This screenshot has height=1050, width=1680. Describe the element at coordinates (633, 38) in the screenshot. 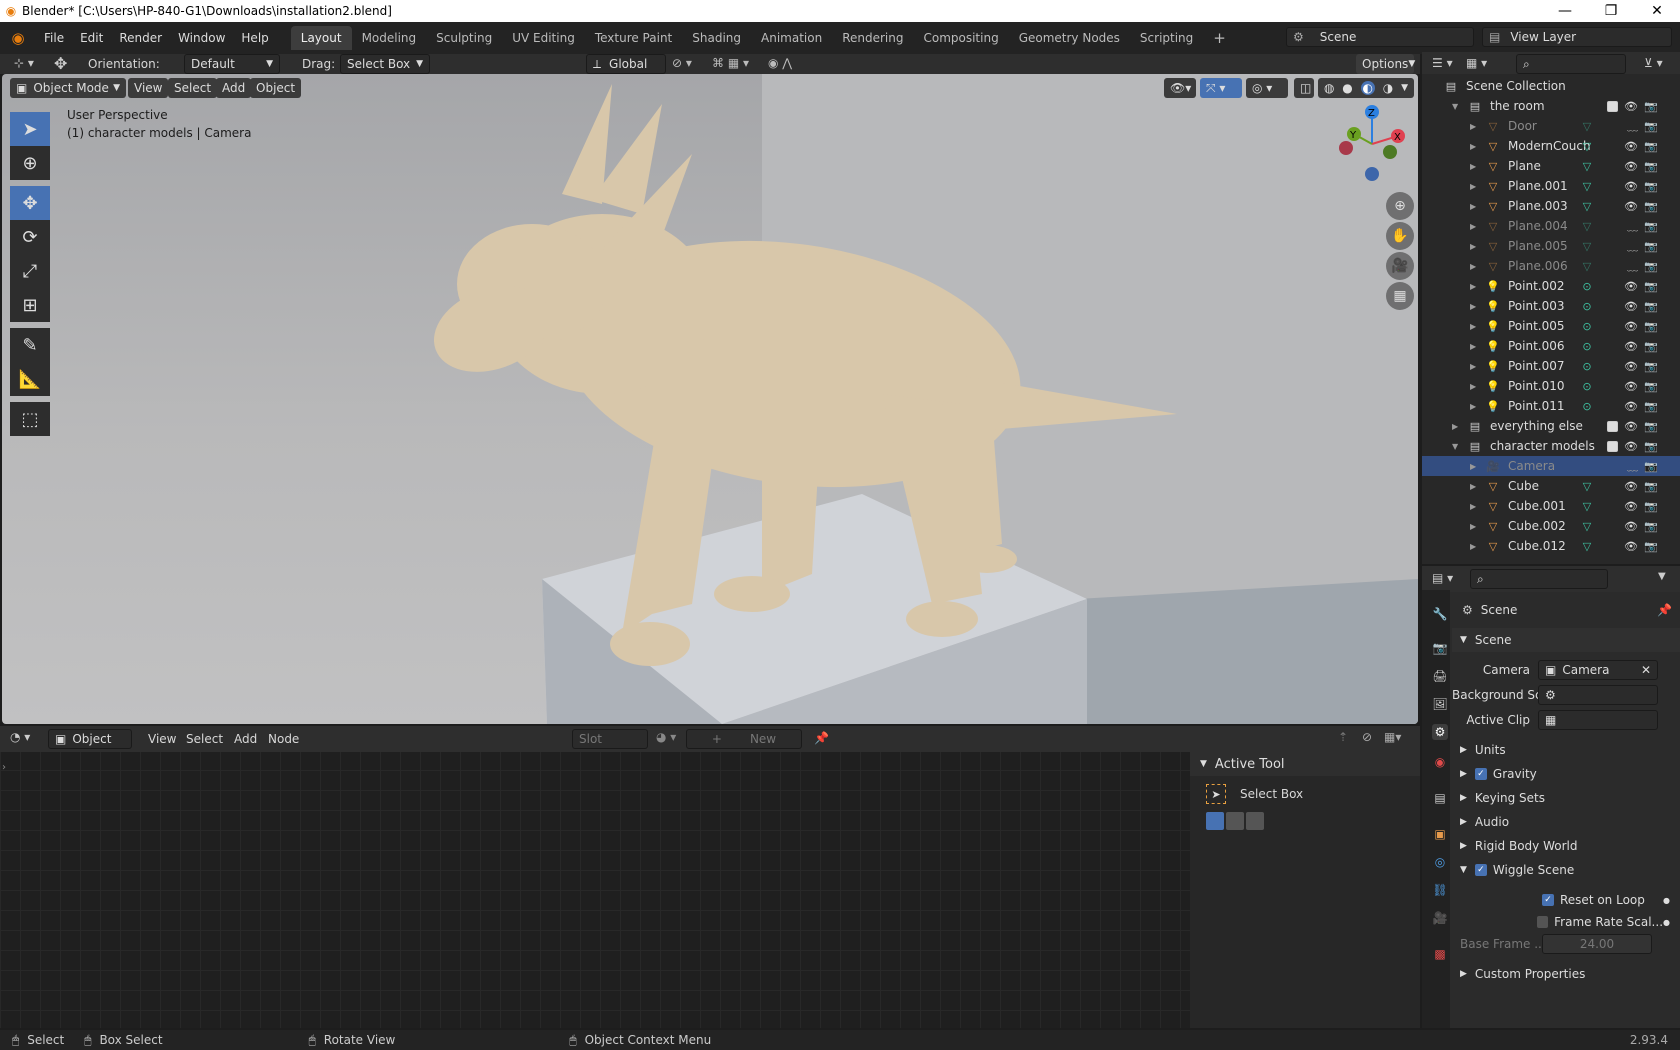

I see `tab-texture-paint: Texture Paint` at that location.